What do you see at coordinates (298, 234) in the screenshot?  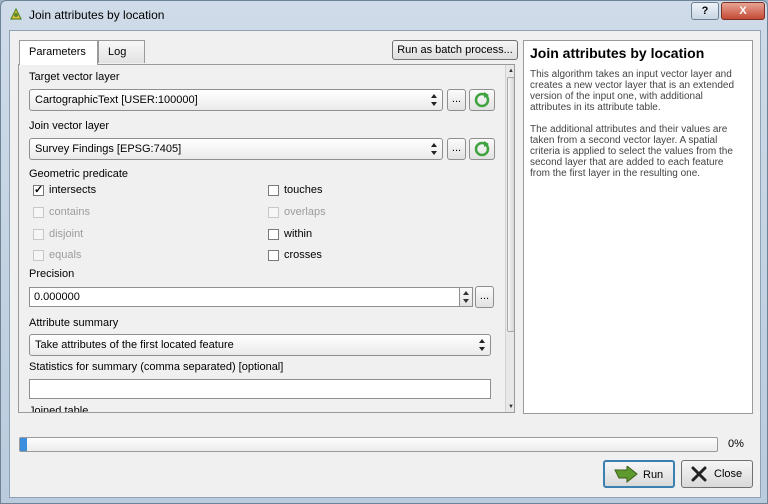 I see `label-within: within` at bounding box center [298, 234].